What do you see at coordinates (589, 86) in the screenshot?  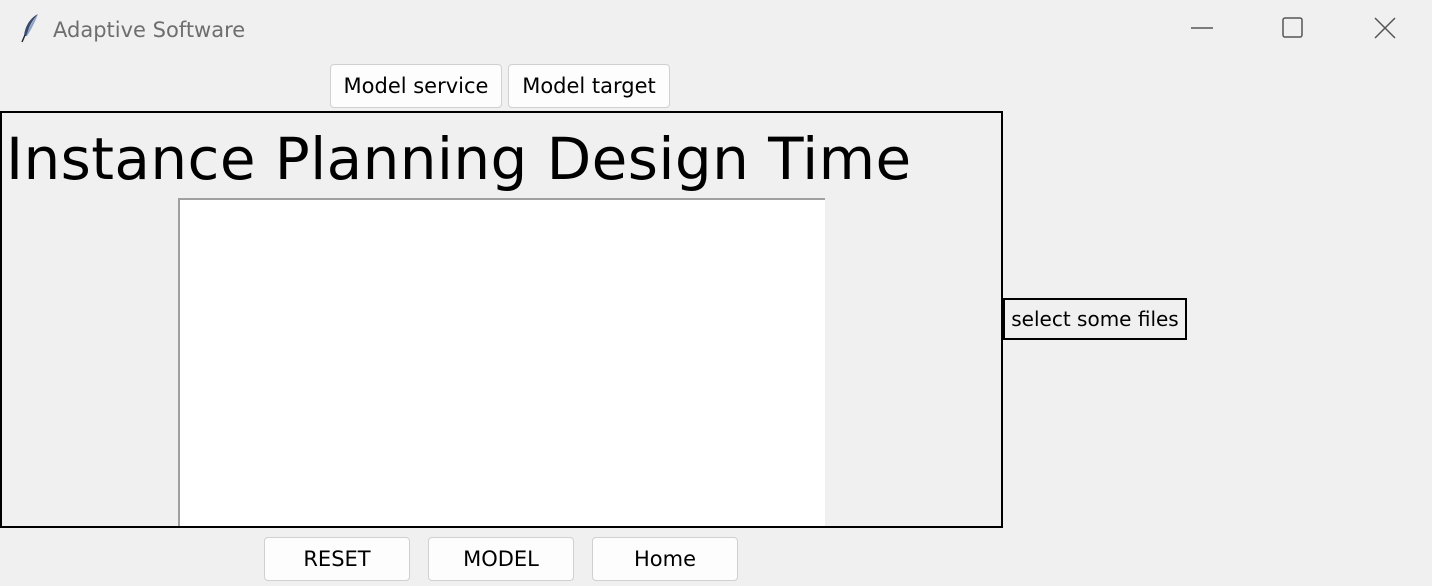 I see `model-target-button: Model target` at bounding box center [589, 86].